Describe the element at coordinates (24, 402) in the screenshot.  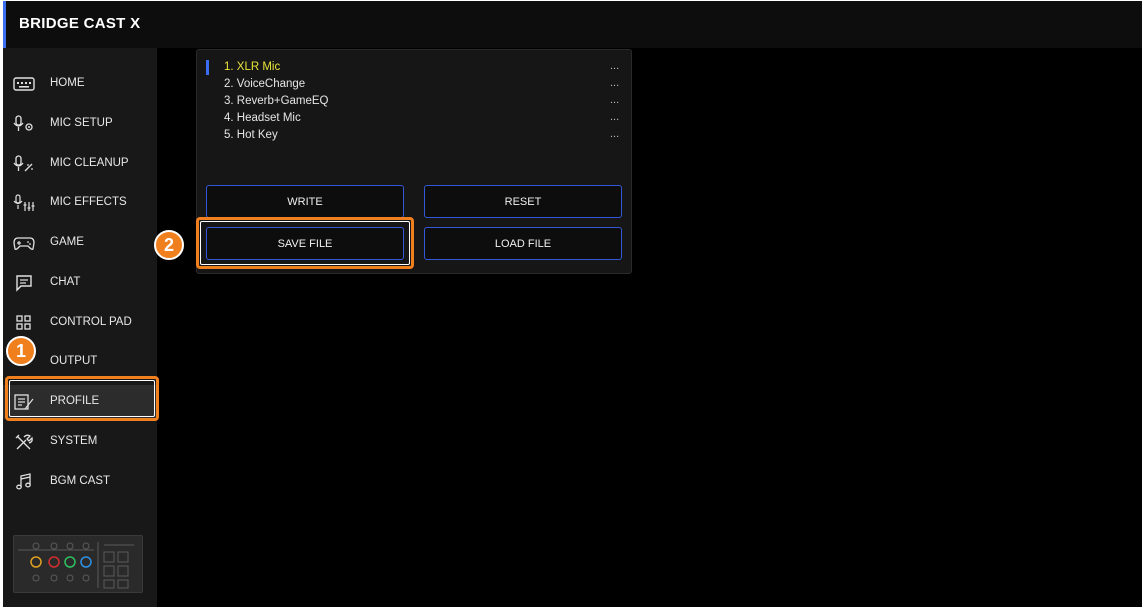
I see `profile-edit-icon` at that location.